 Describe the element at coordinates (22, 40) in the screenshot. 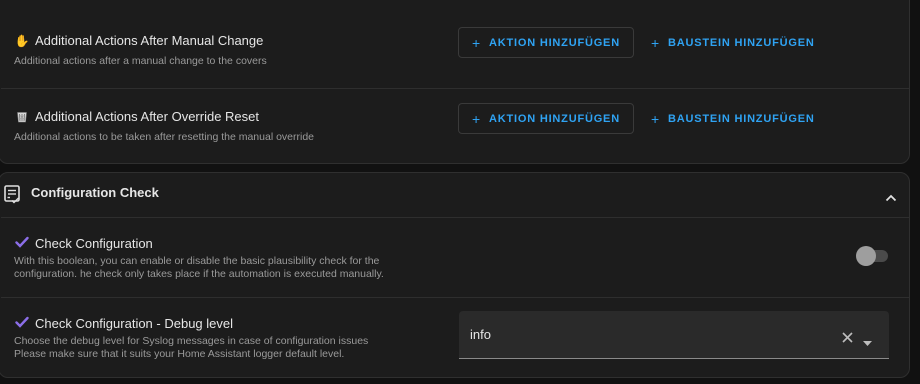

I see `hand-icon: ✋` at that location.